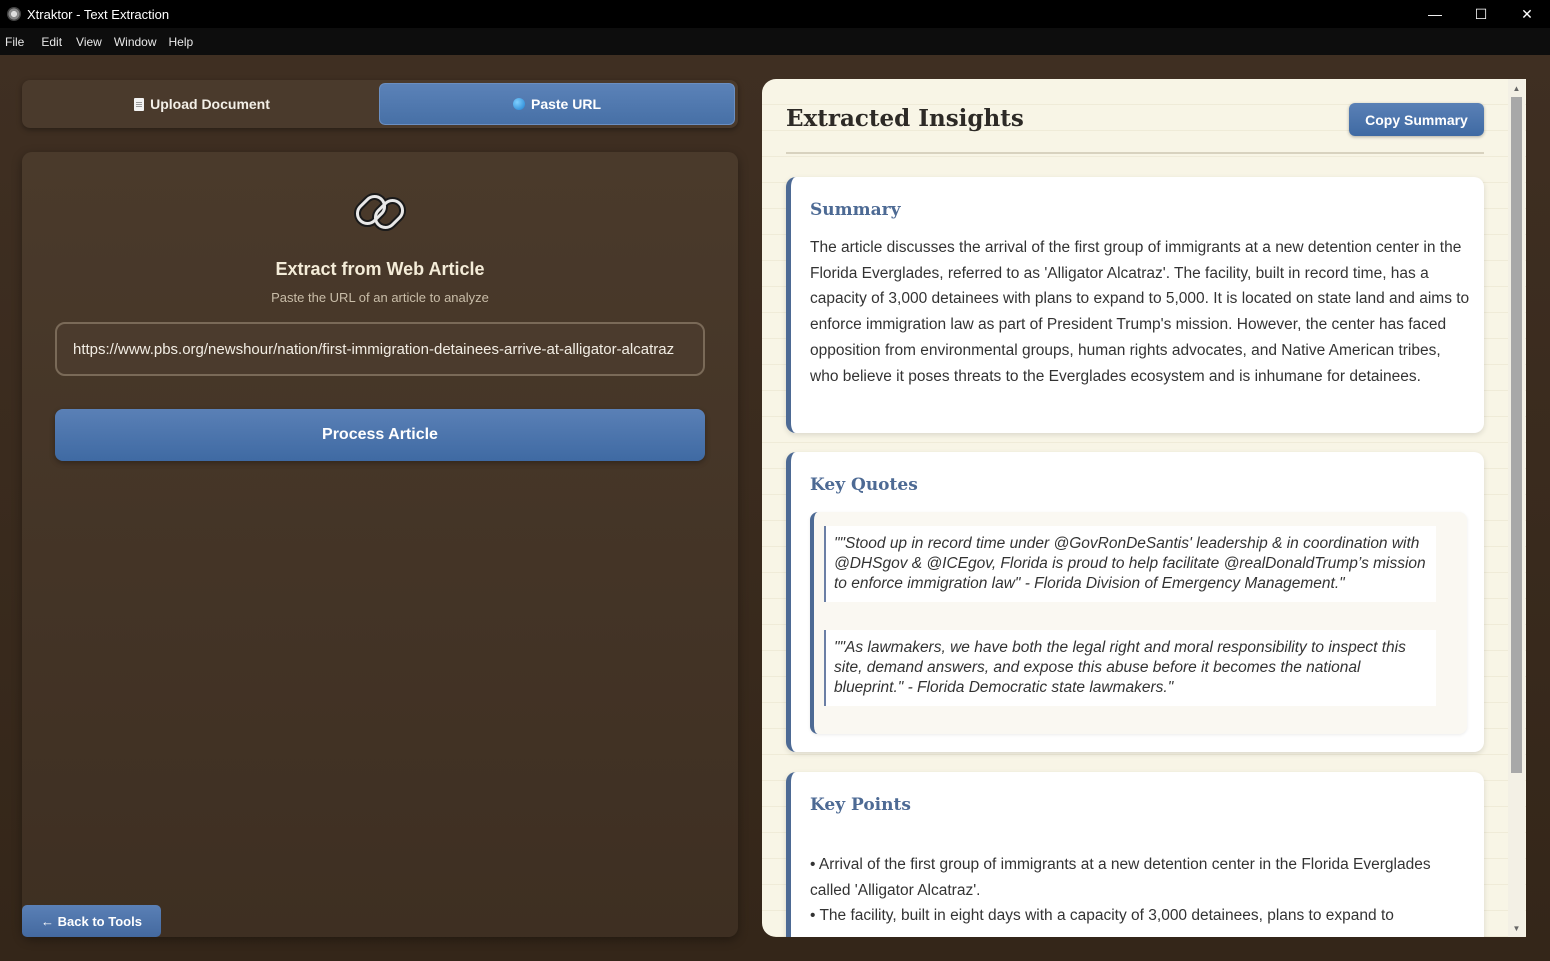 The image size is (1550, 961). What do you see at coordinates (566, 104) in the screenshot?
I see `tab-paste-label: Paste URL` at bounding box center [566, 104].